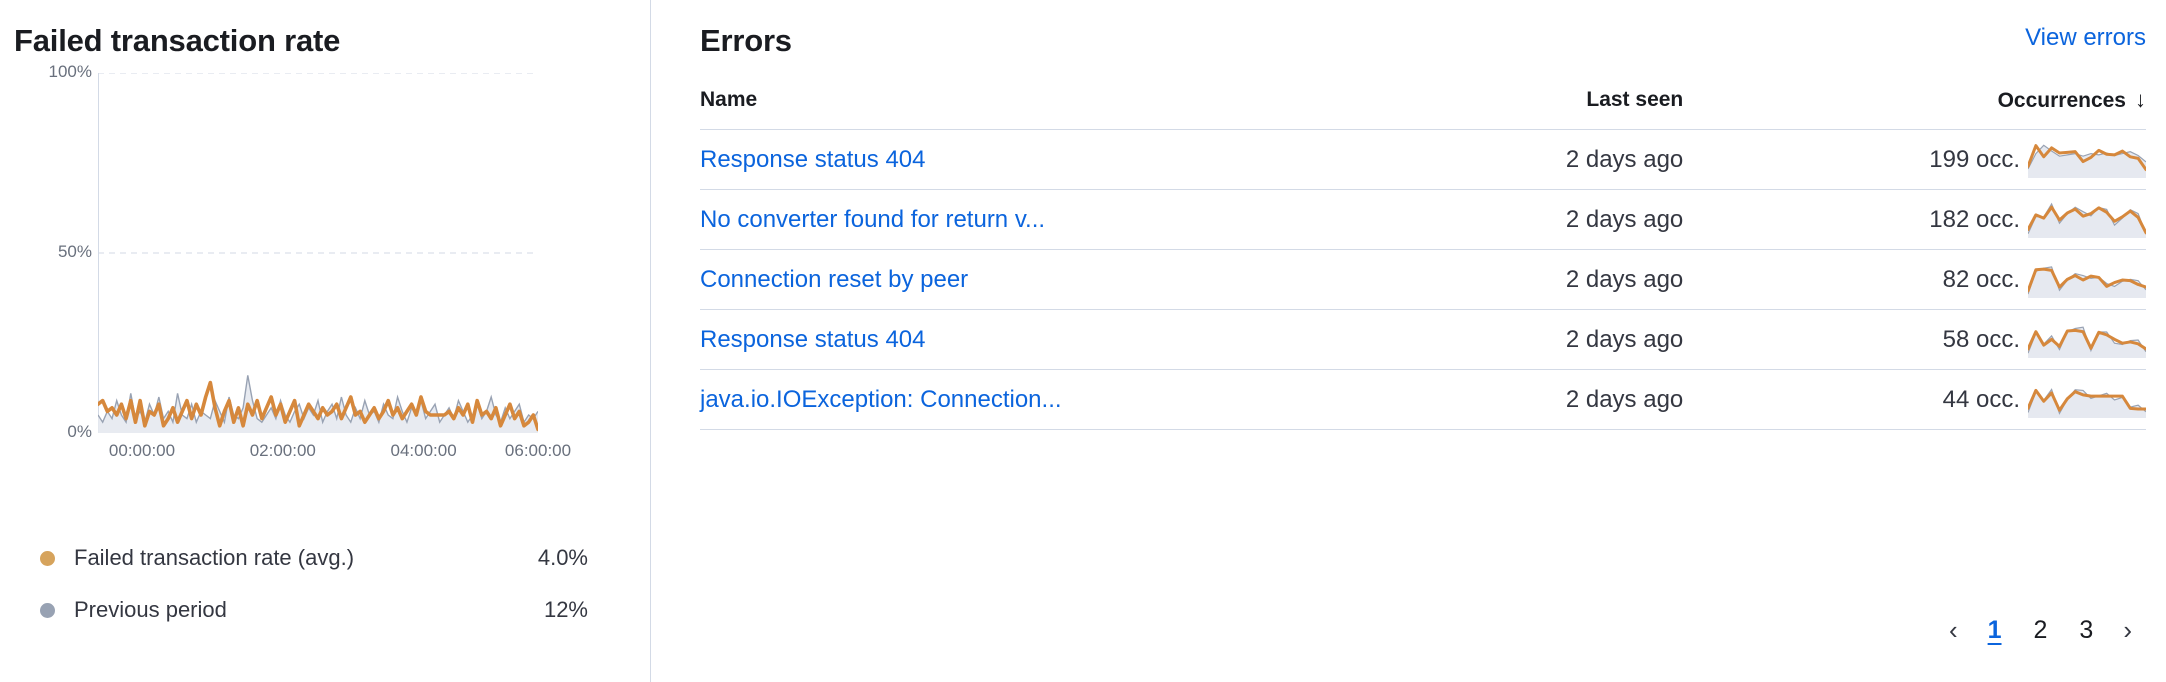 This screenshot has height=682, width=2166. What do you see at coordinates (1423, 40) in the screenshot?
I see `errors-header: Errors View errors` at bounding box center [1423, 40].